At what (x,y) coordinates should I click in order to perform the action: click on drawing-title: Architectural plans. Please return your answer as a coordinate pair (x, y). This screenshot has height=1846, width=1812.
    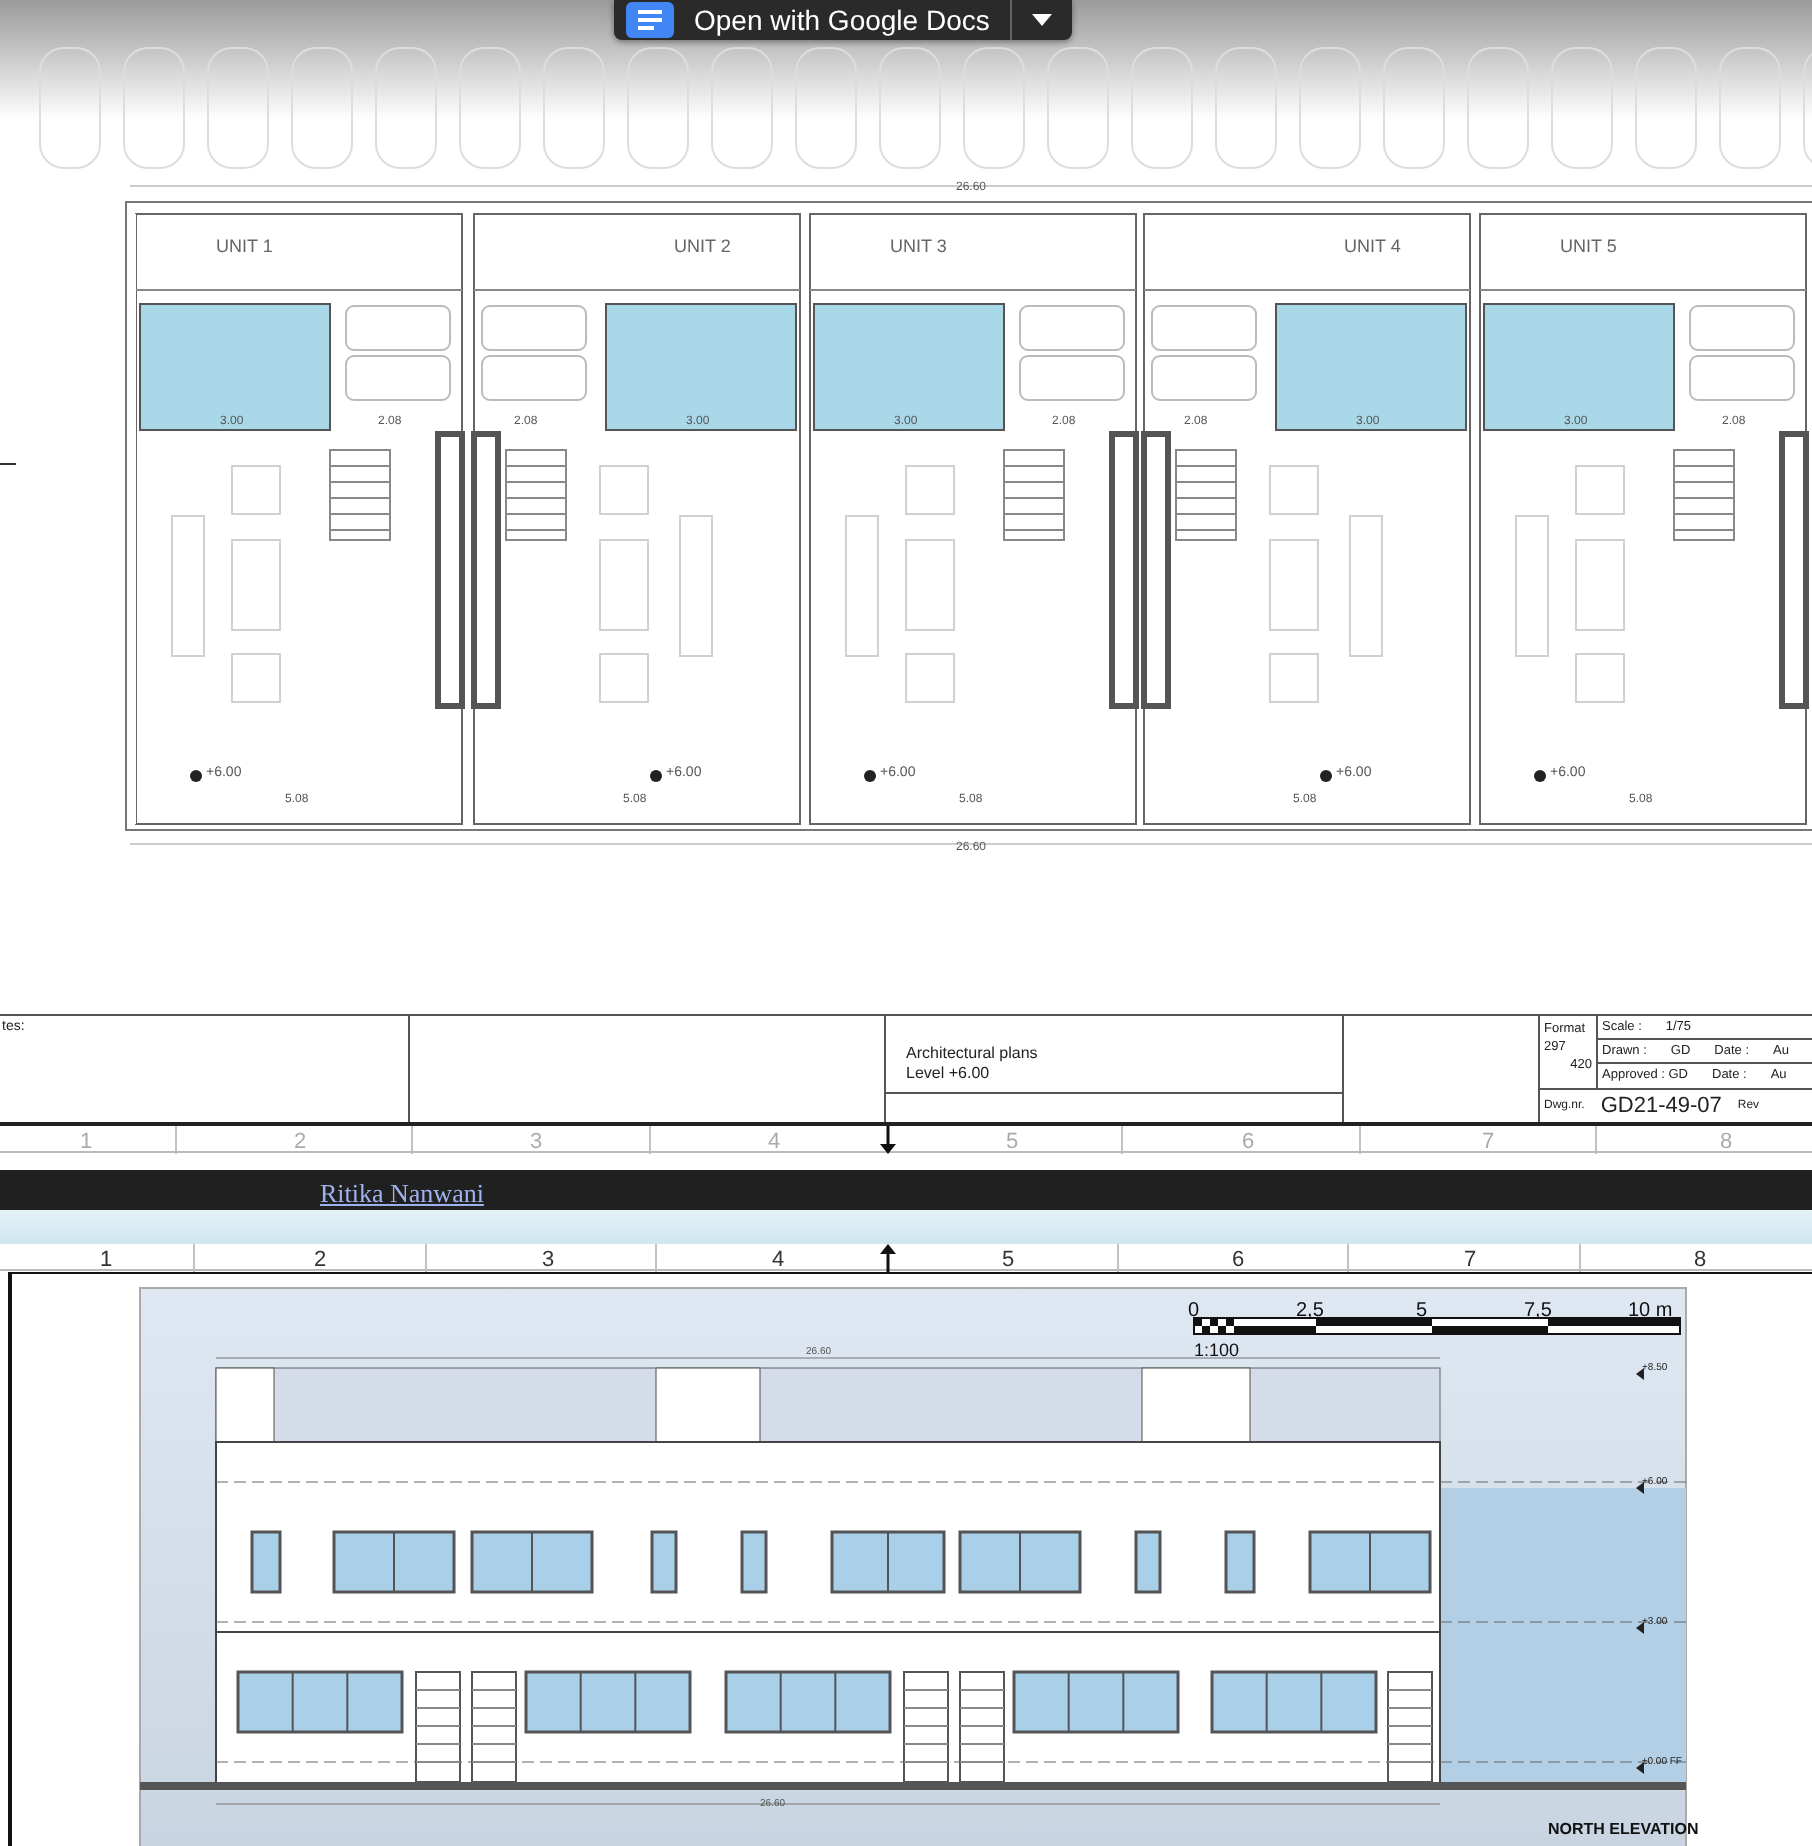
    Looking at the image, I should click on (973, 1054).